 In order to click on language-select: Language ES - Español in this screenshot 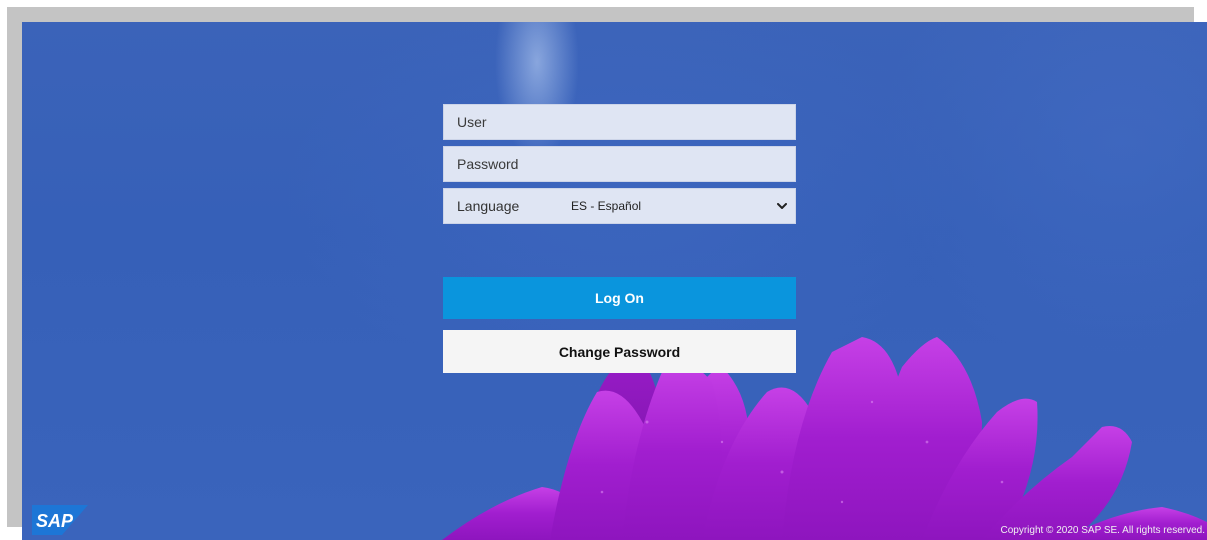, I will do `click(619, 206)`.